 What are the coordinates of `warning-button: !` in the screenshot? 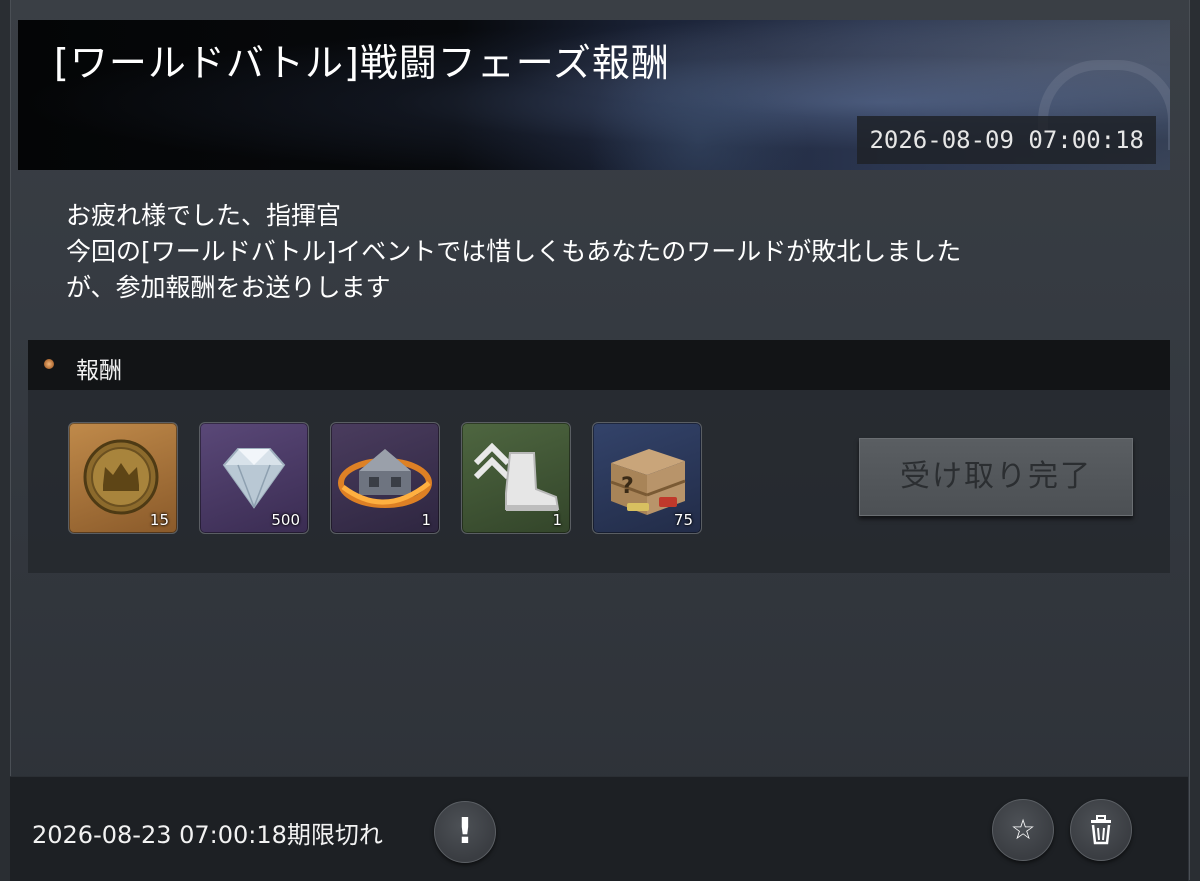 It's located at (465, 832).